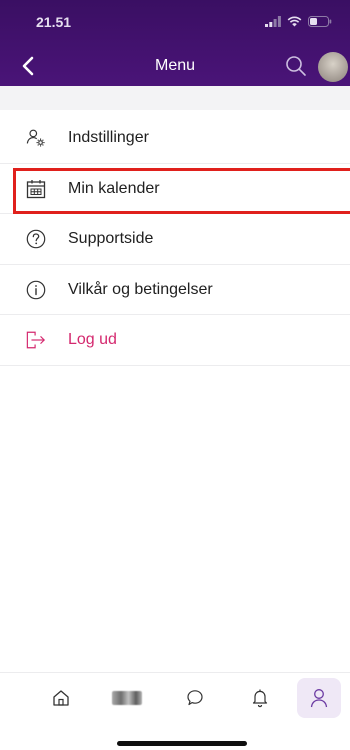 Image resolution: width=350 pixels, height=750 pixels. I want to click on menu-item-label: Log ud, so click(92, 339).